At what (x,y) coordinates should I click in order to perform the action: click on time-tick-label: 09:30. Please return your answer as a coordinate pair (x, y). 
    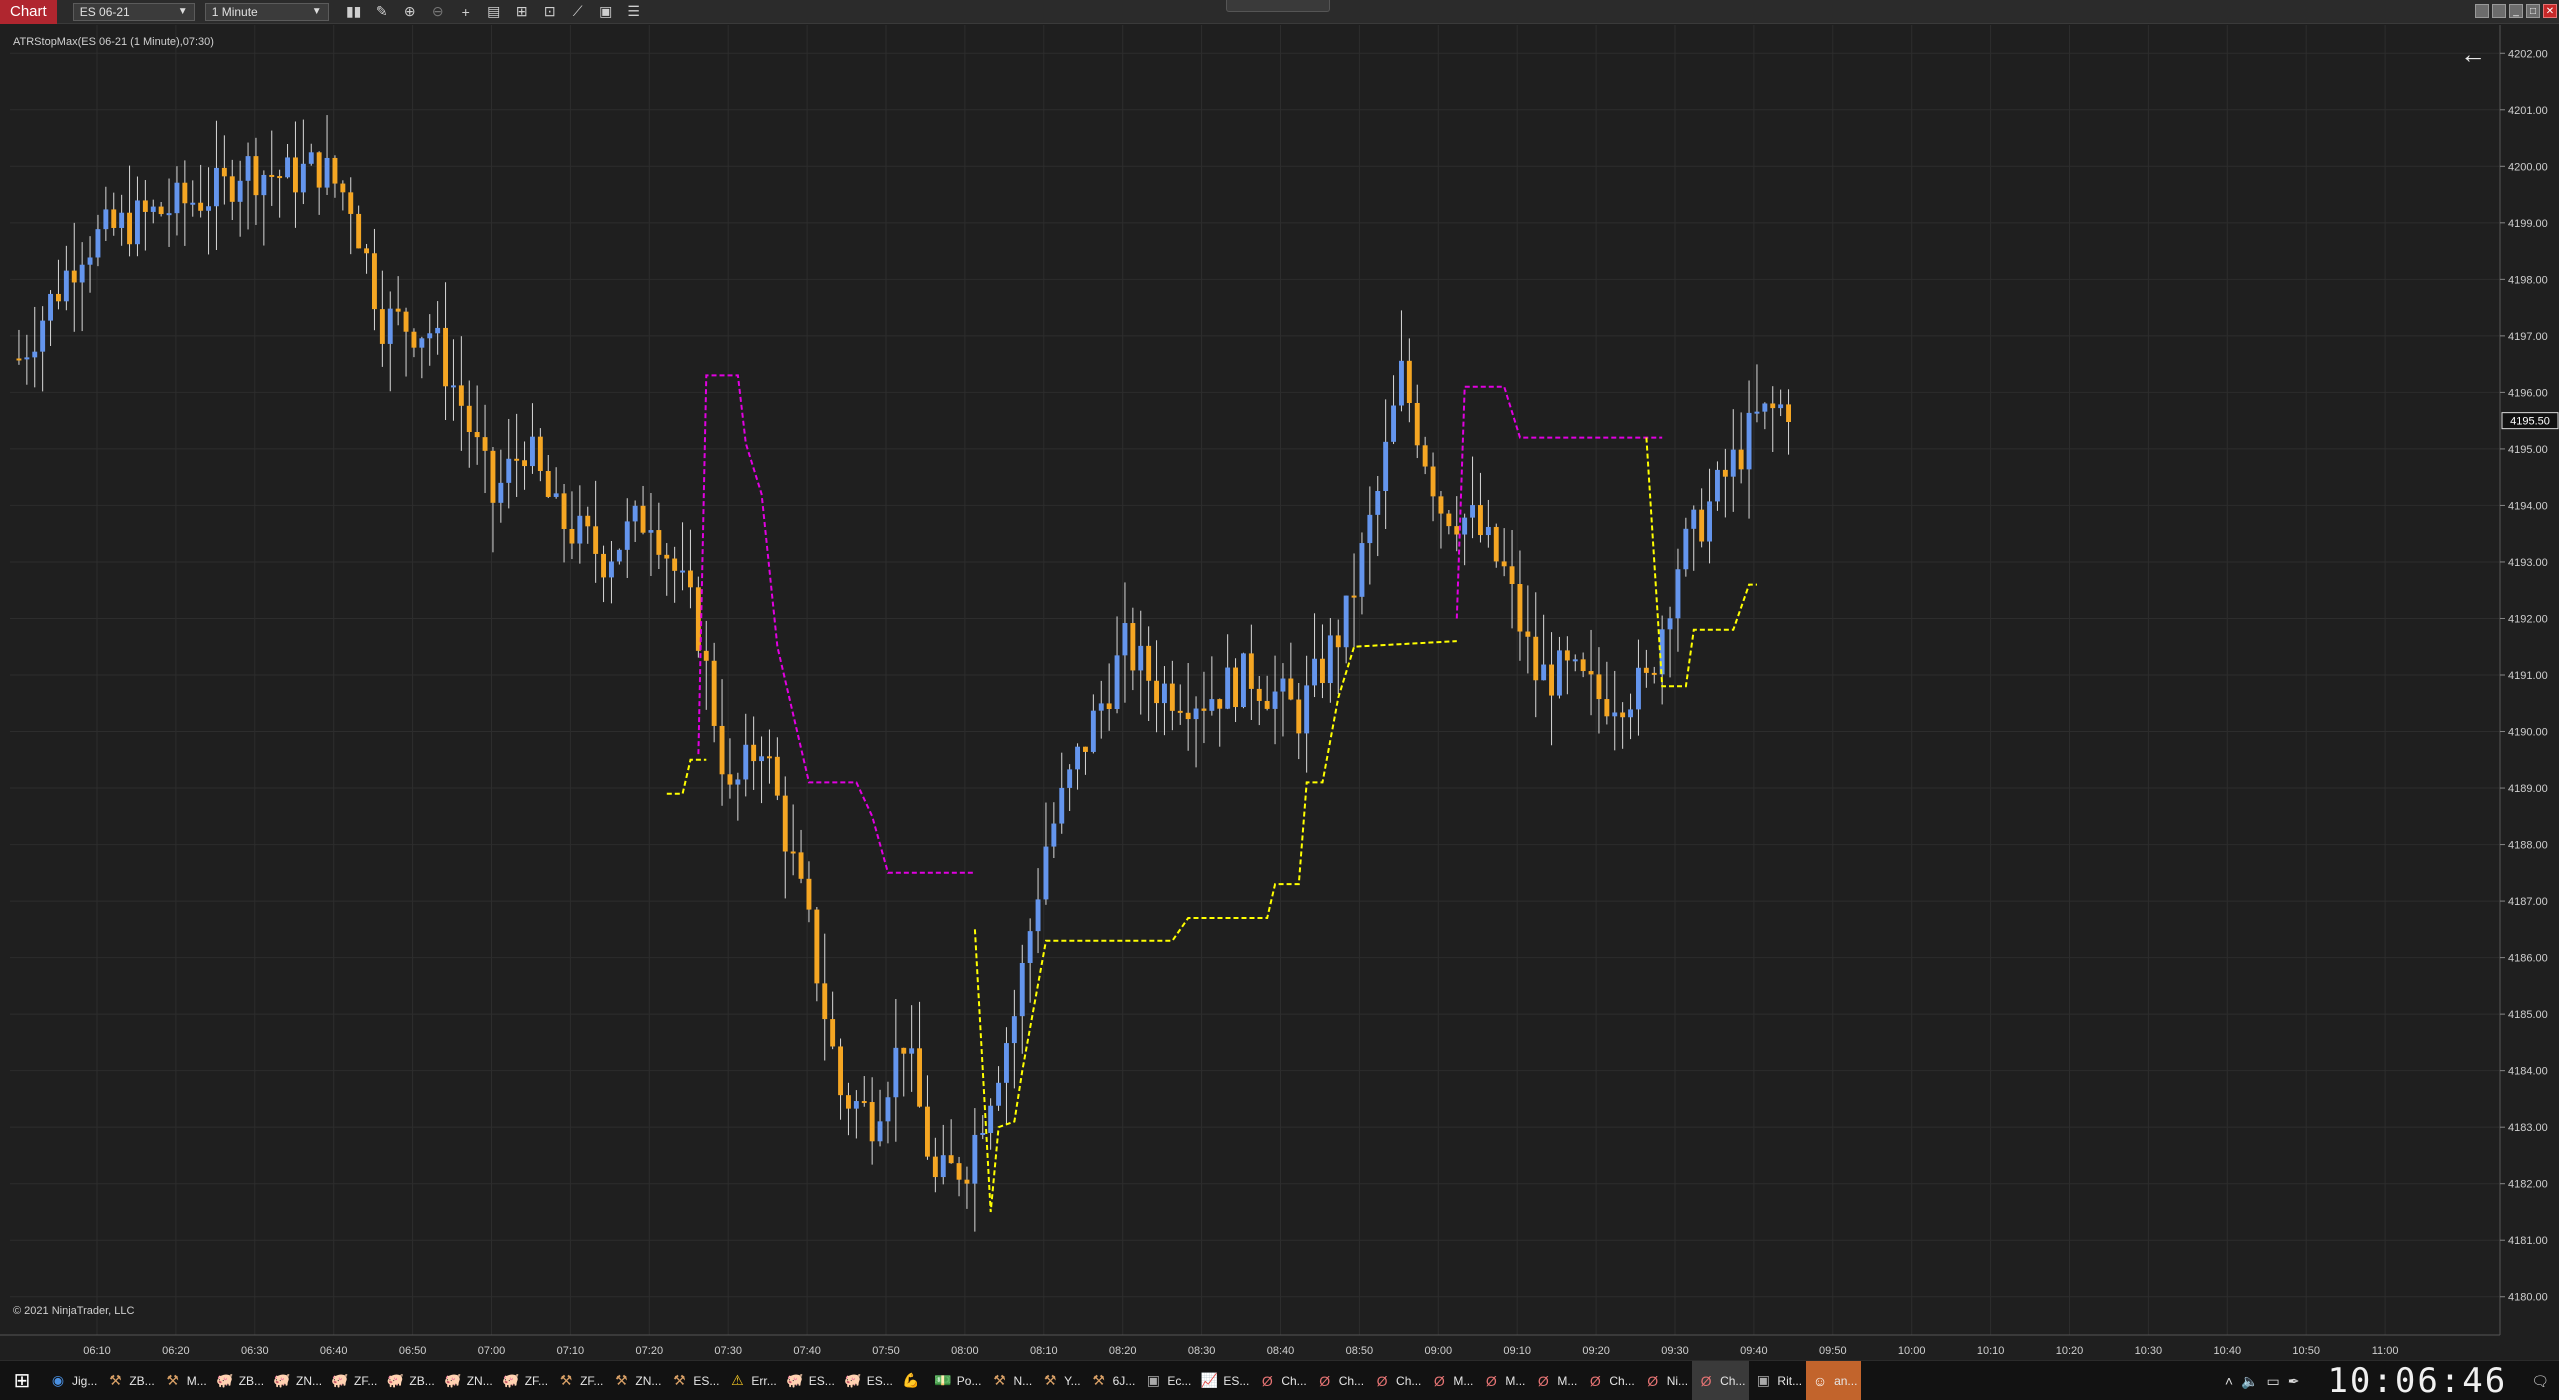
    Looking at the image, I should click on (1675, 1351).